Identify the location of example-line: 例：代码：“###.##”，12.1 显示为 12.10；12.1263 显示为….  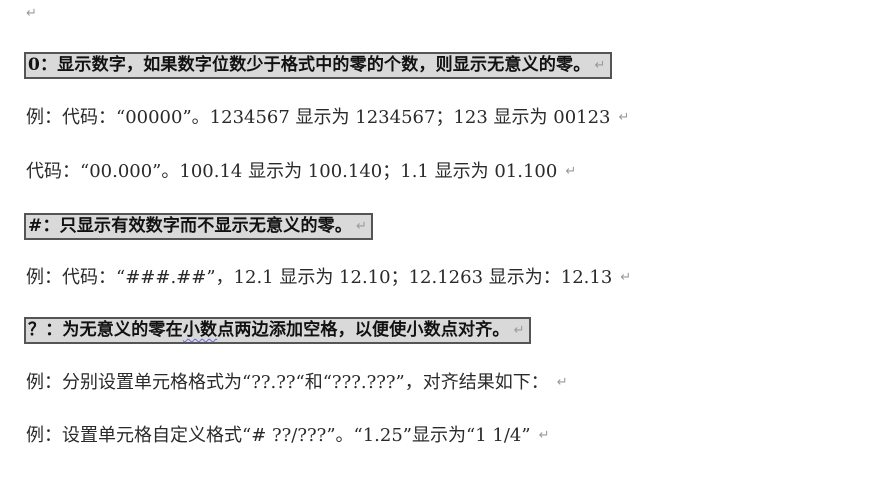
(328, 278).